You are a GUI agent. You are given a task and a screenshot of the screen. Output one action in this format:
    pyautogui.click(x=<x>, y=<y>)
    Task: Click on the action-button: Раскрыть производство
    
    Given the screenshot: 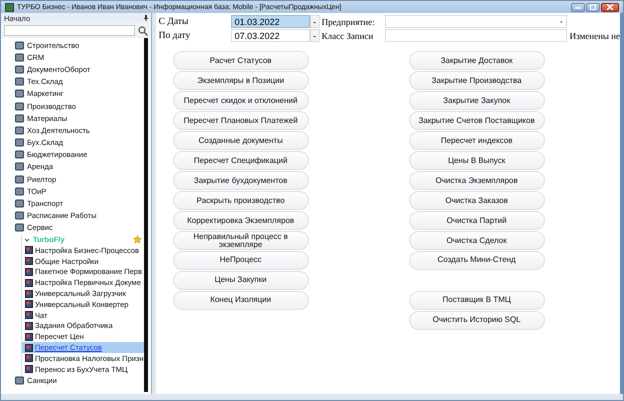 What is the action you would take?
    pyautogui.click(x=240, y=200)
    